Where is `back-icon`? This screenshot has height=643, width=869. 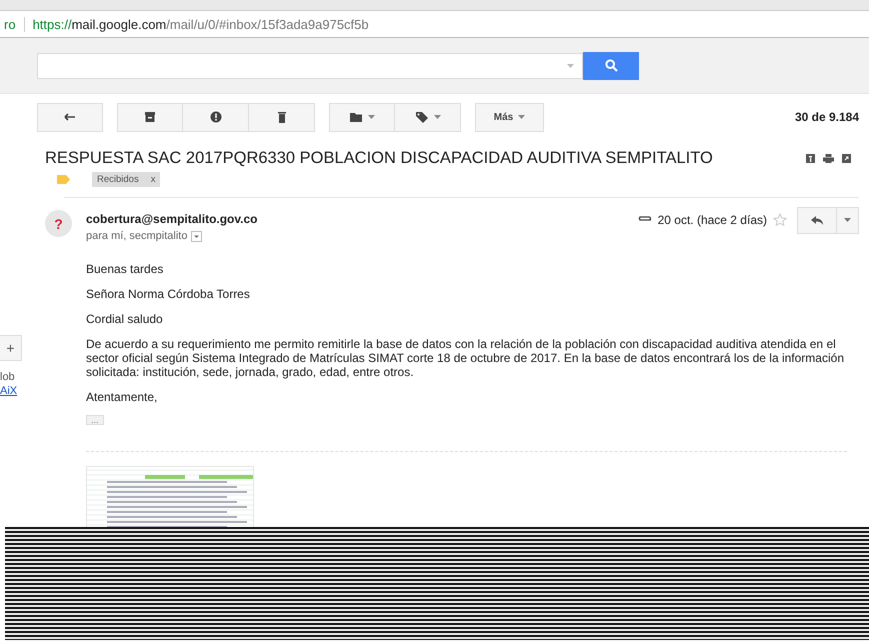
back-icon is located at coordinates (70, 117).